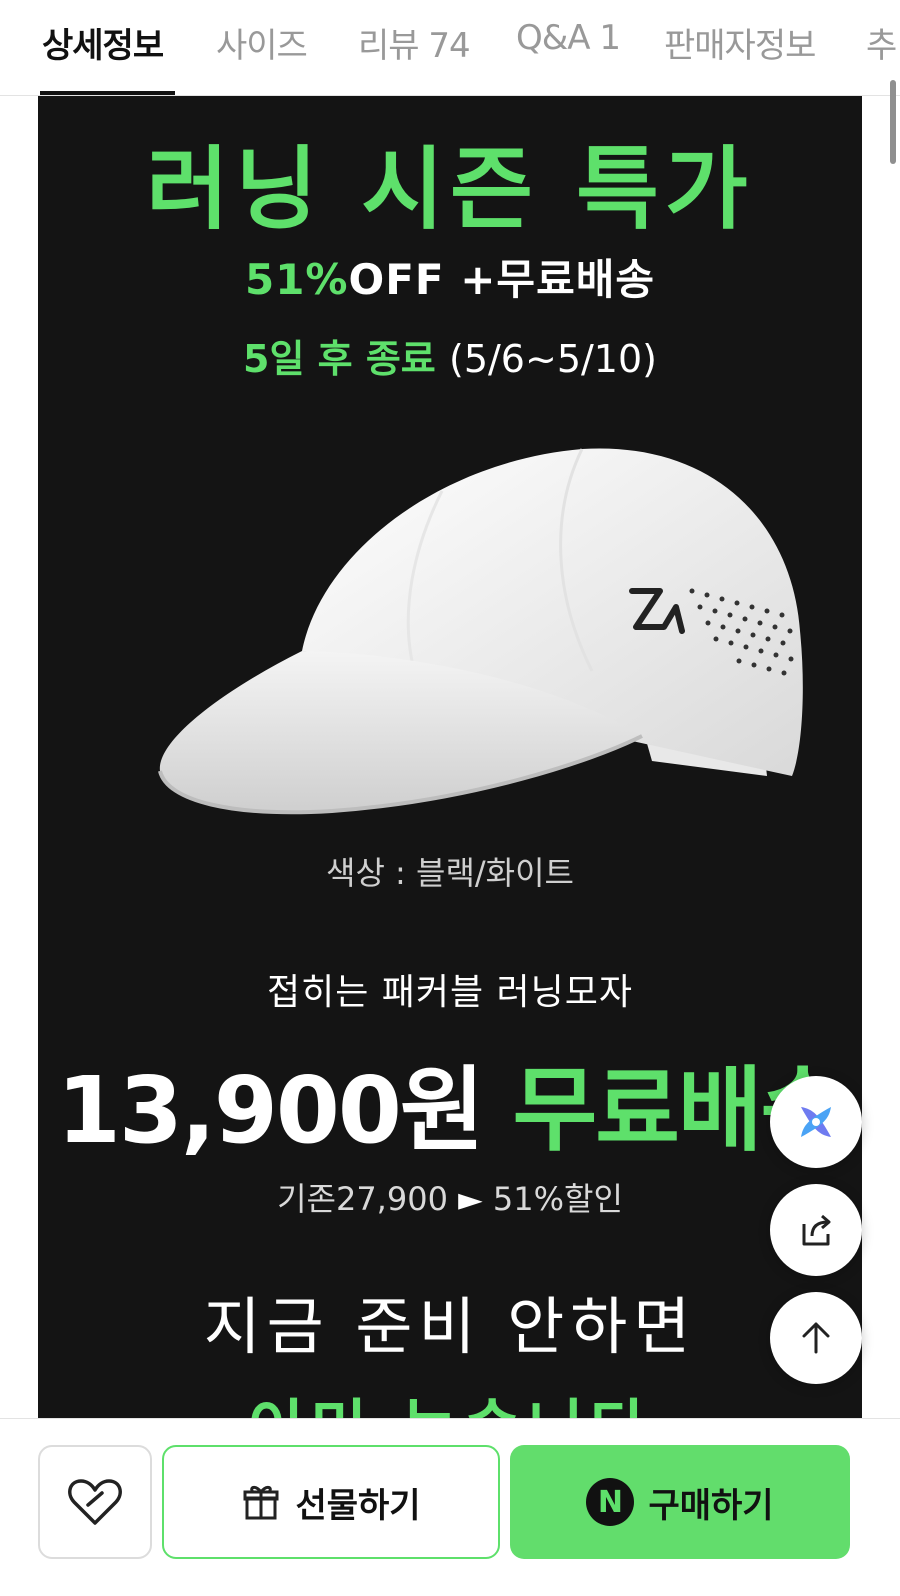 The image size is (900, 1596). I want to click on promo-discount-line: 51%OFF +무료배송, so click(450, 276).